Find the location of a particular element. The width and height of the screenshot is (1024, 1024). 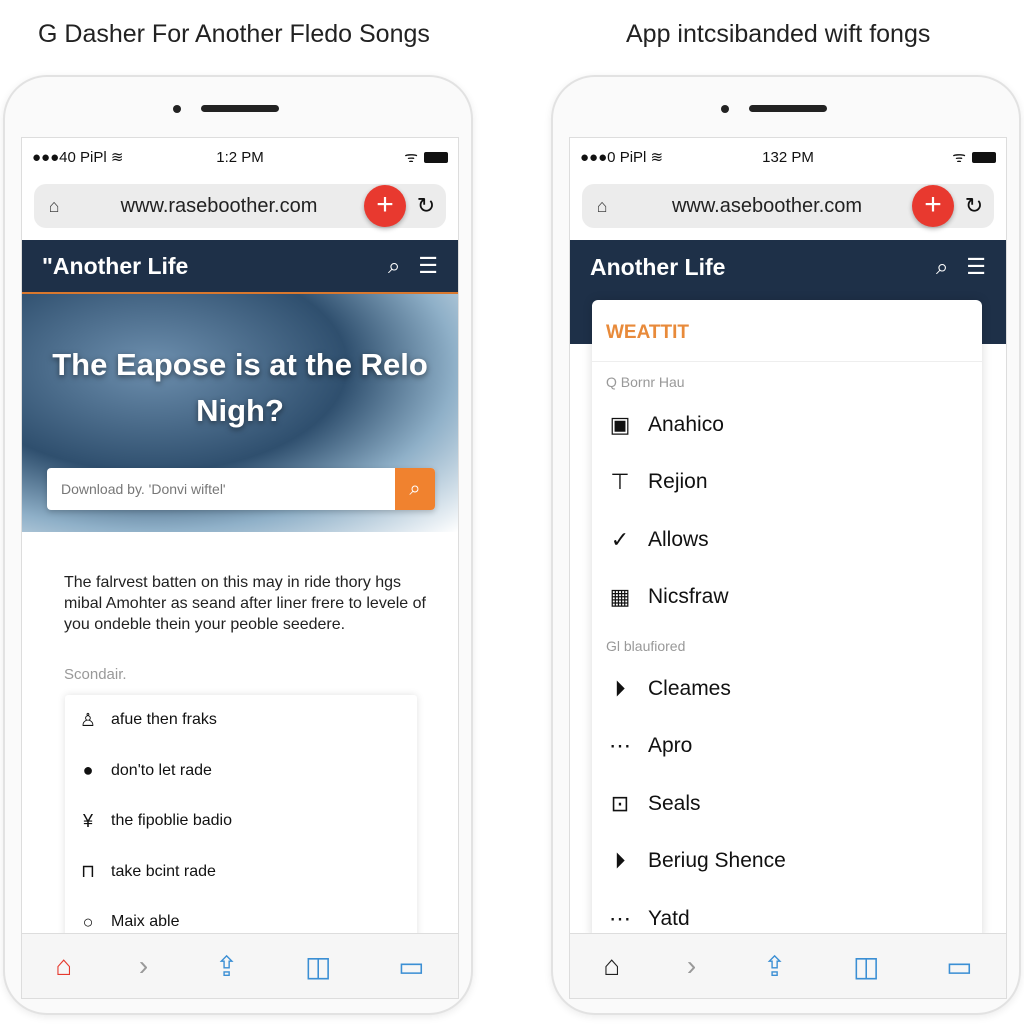

list-item: ⊓ take bcint rade is located at coordinates (241, 872).